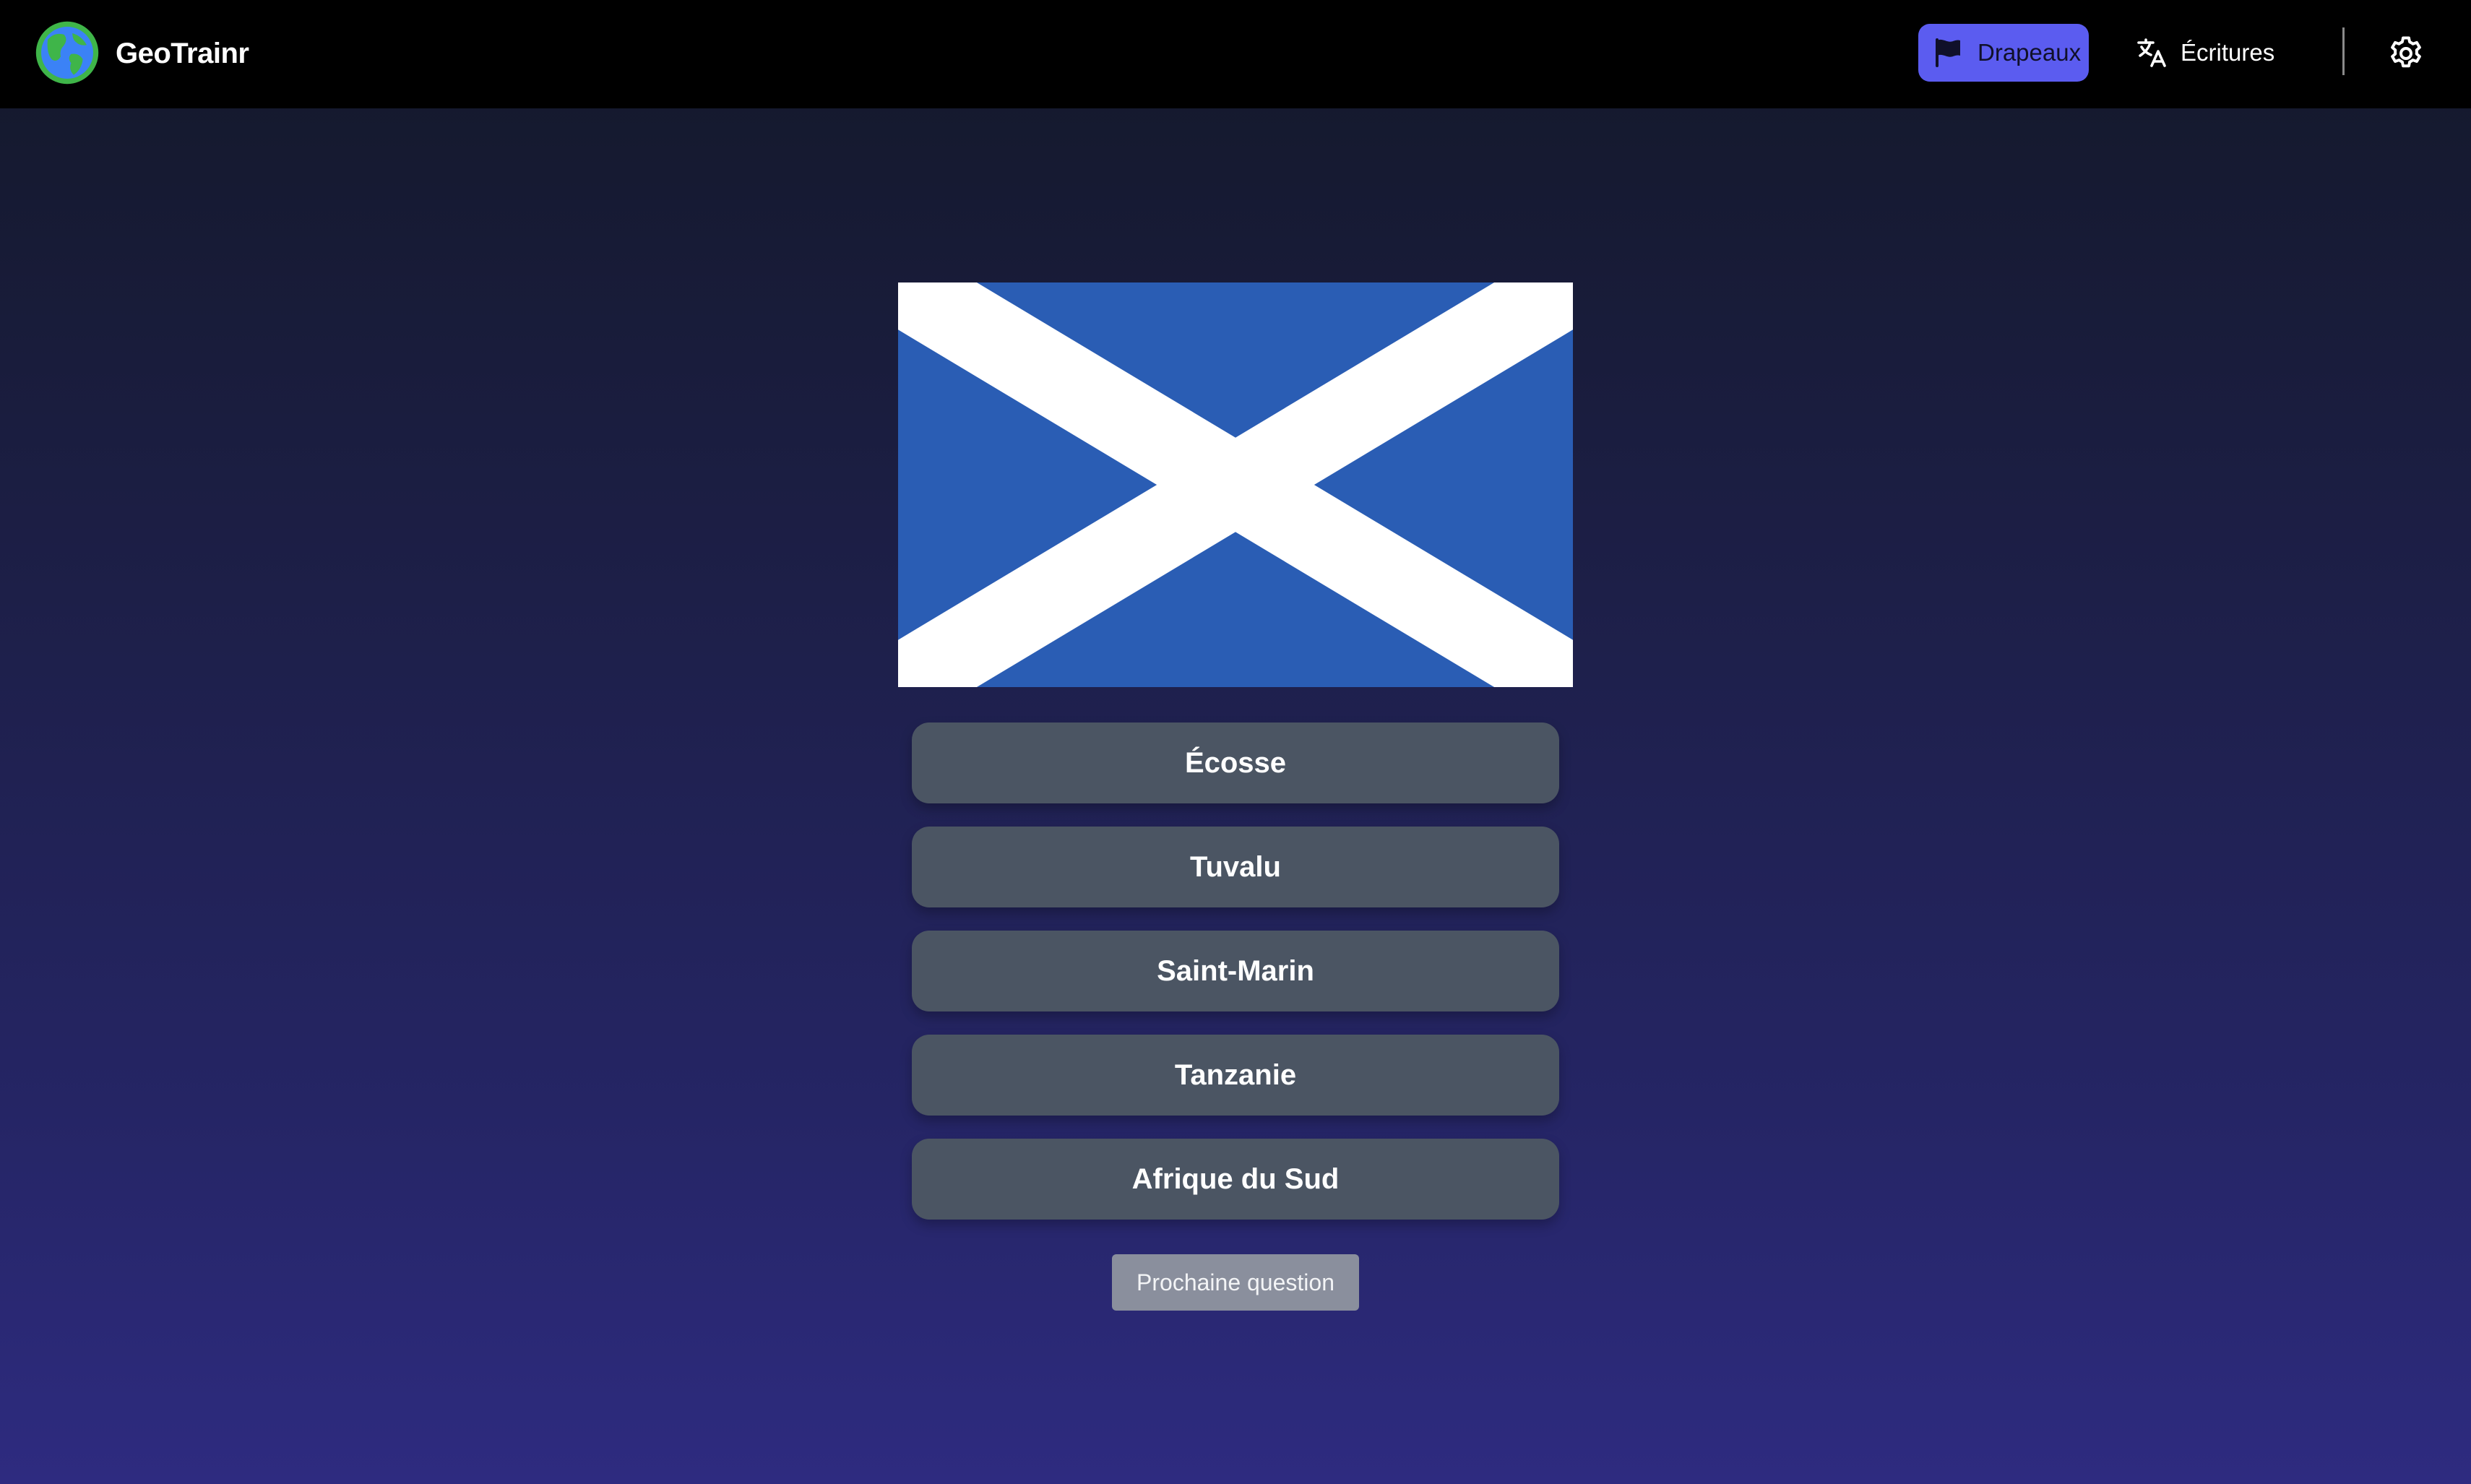 This screenshot has height=1484, width=2471. What do you see at coordinates (1235, 1075) in the screenshot?
I see `answer-option: Tanzanie` at bounding box center [1235, 1075].